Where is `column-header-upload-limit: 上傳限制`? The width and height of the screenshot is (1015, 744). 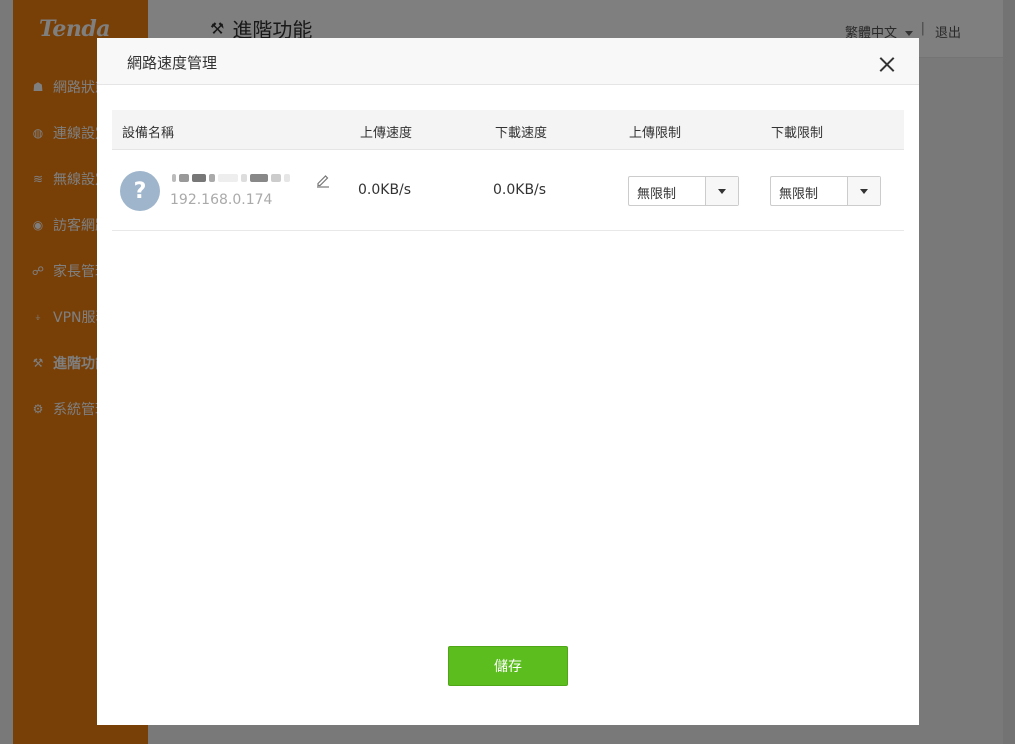 column-header-upload-limit: 上傳限制 is located at coordinates (655, 133).